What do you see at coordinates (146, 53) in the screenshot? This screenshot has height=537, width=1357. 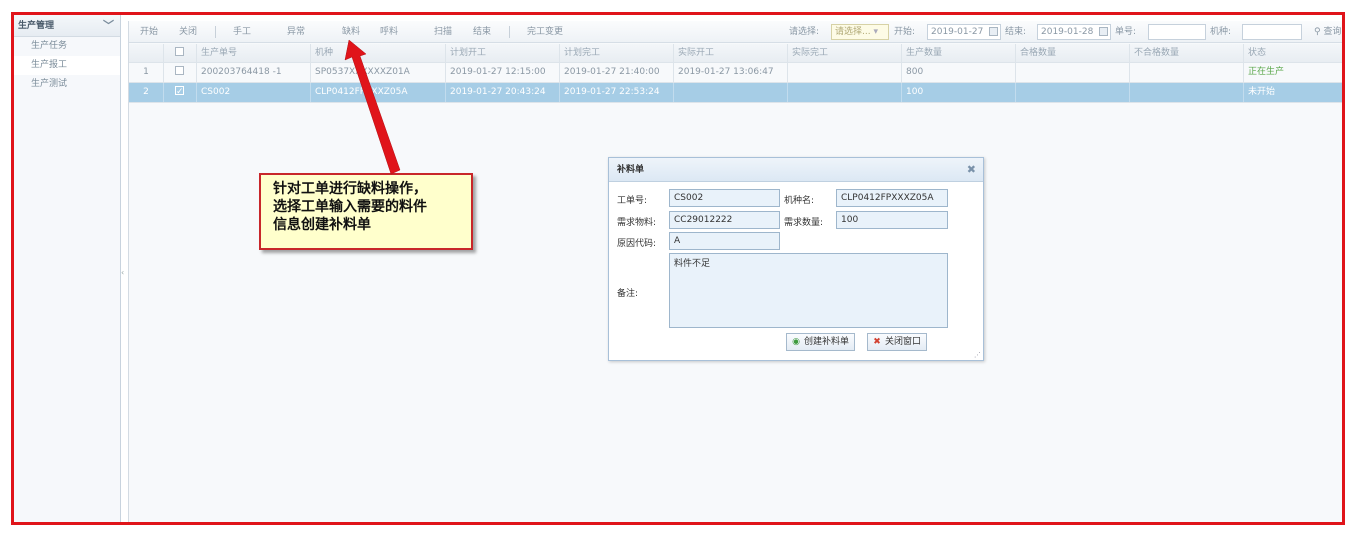 I see `header-row-number` at bounding box center [146, 53].